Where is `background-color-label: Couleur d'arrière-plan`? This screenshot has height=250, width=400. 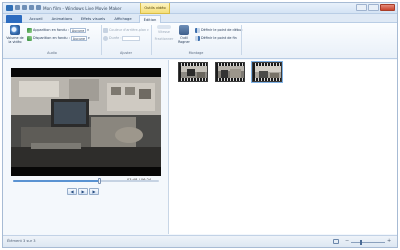
background-color-label: Couleur d'arrière-plan is located at coordinates (128, 30).